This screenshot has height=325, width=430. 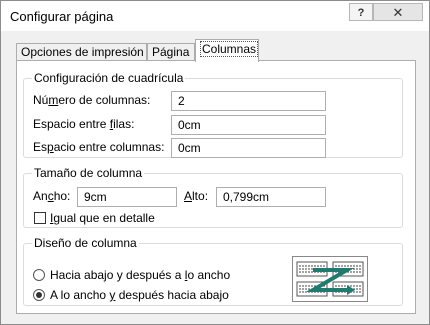 I want to click on column-layout-legend: Diseño de columna, so click(x=85, y=243).